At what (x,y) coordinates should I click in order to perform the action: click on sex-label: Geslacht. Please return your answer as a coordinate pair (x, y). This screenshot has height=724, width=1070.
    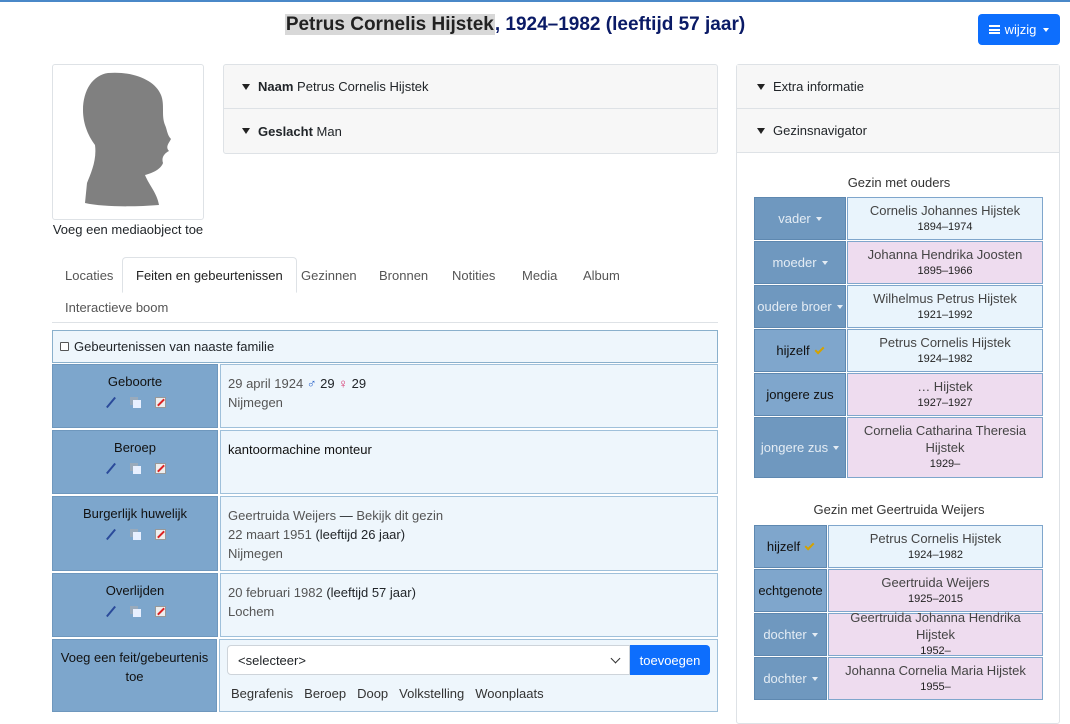
    Looking at the image, I should click on (285, 131).